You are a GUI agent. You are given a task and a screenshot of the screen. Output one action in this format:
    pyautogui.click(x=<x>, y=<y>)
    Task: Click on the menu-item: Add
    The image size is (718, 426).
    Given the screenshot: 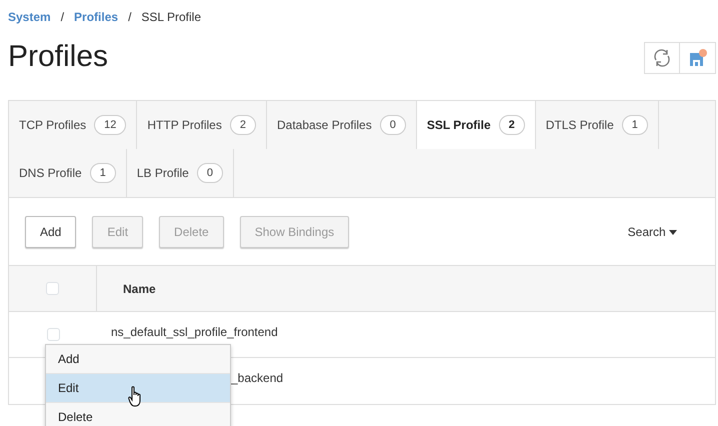 What is the action you would take?
    pyautogui.click(x=138, y=359)
    